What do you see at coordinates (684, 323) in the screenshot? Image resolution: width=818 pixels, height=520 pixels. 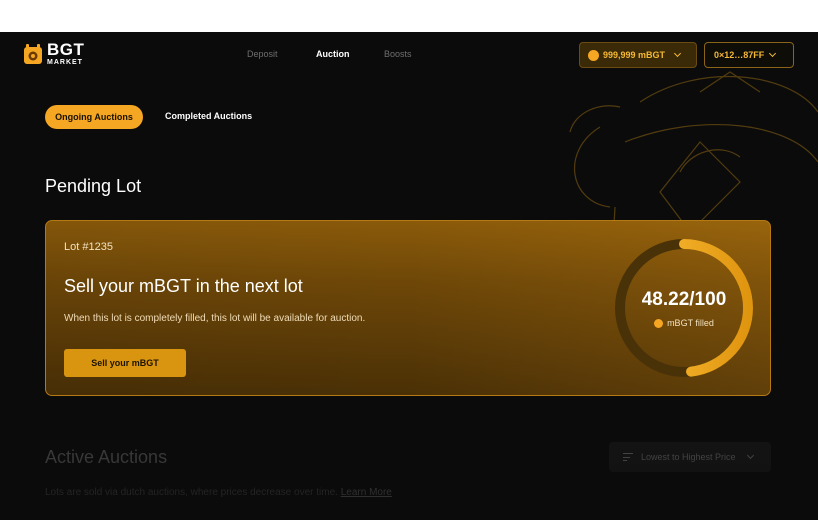 I see `fill-label: mBGT filled` at bounding box center [684, 323].